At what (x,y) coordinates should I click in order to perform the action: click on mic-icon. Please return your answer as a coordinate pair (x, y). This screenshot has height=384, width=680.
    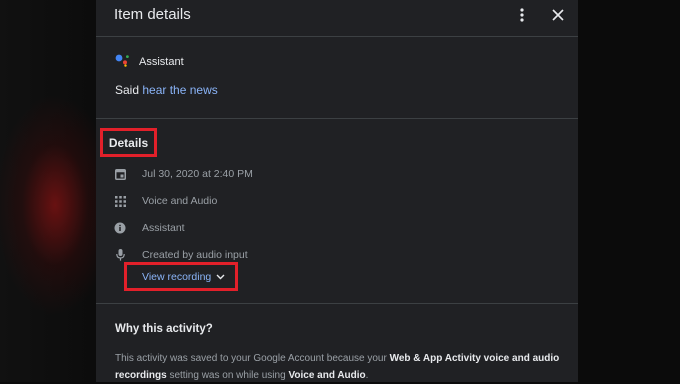
    Looking at the image, I should click on (120, 255).